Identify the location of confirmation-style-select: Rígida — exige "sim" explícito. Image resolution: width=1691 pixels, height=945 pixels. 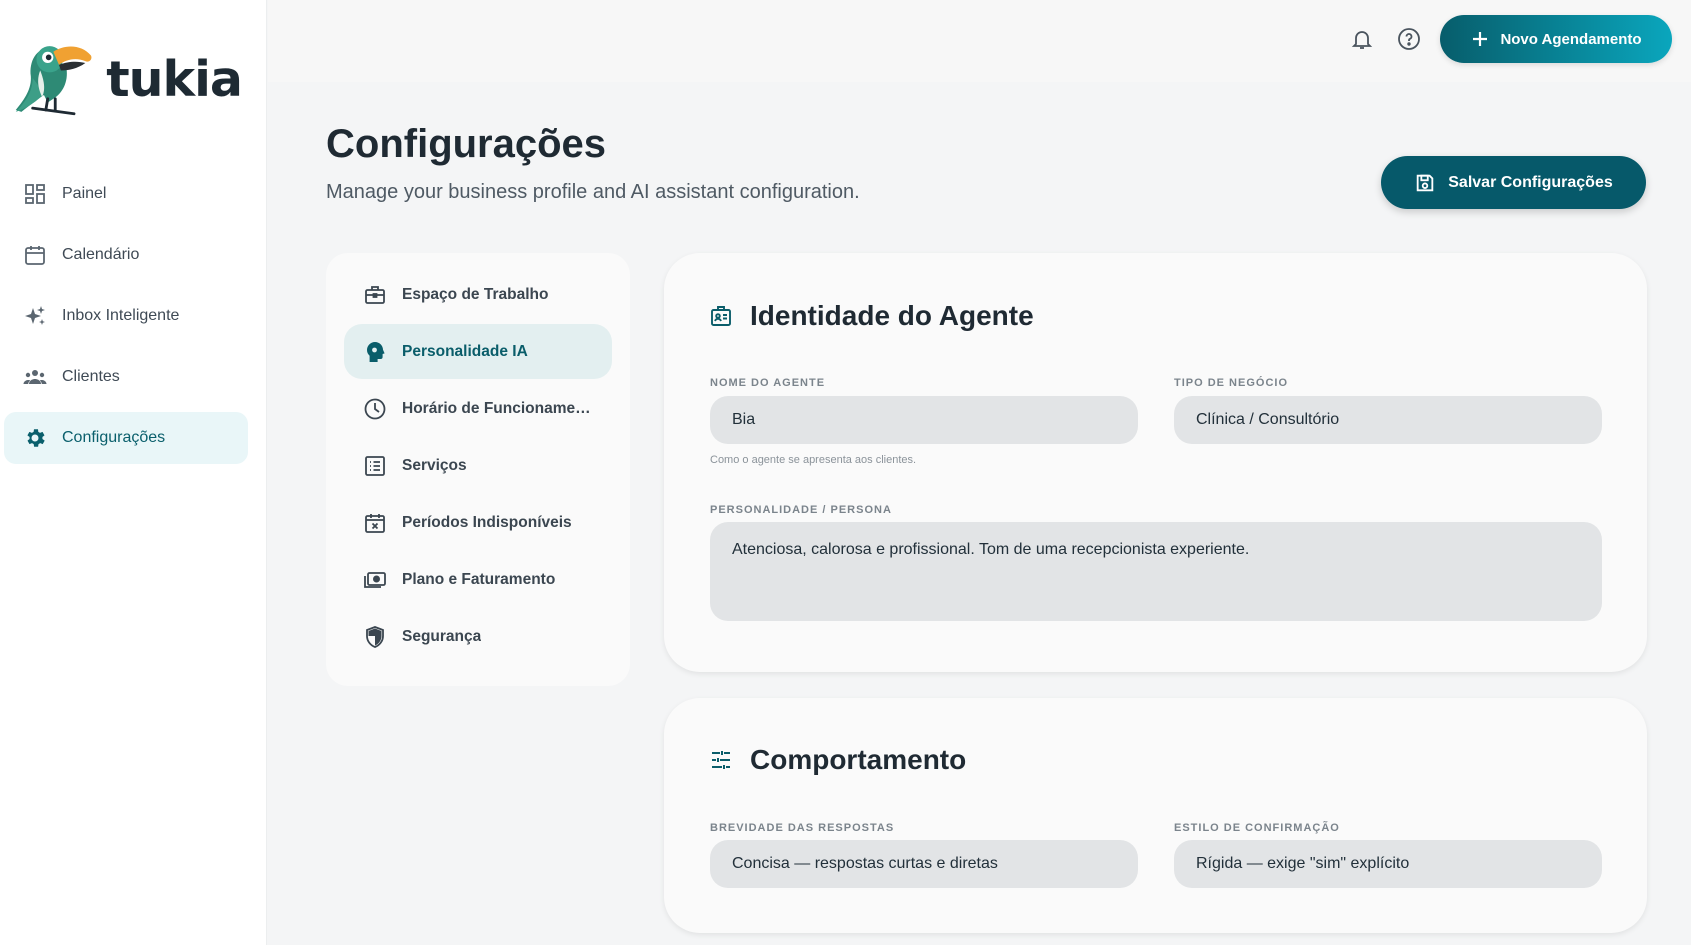
(1388, 864).